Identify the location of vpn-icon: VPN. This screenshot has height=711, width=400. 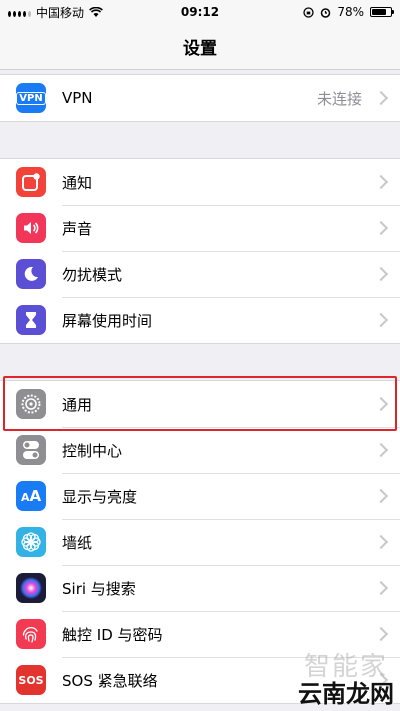
(31, 98).